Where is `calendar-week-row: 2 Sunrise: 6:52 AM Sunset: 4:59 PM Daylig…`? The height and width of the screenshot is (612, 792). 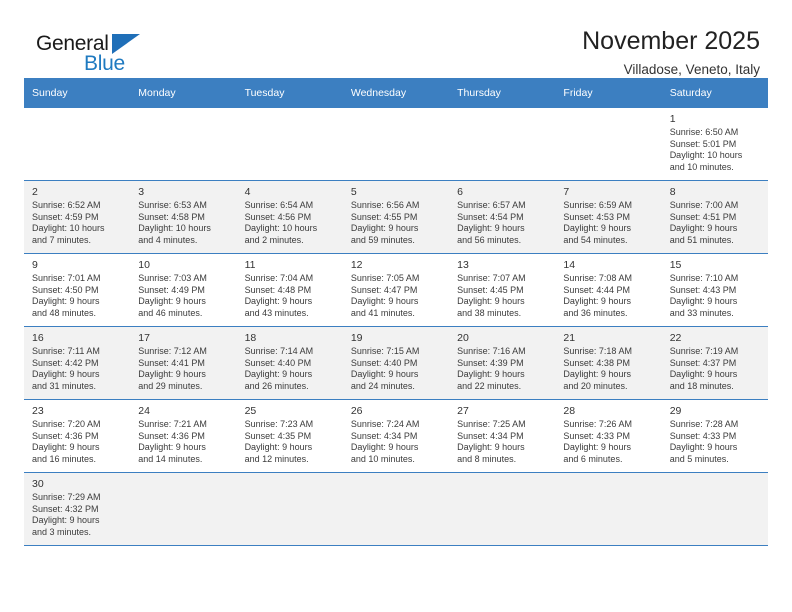
calendar-week-row: 2 Sunrise: 6:52 AM Sunset: 4:59 PM Daylig… is located at coordinates (396, 217).